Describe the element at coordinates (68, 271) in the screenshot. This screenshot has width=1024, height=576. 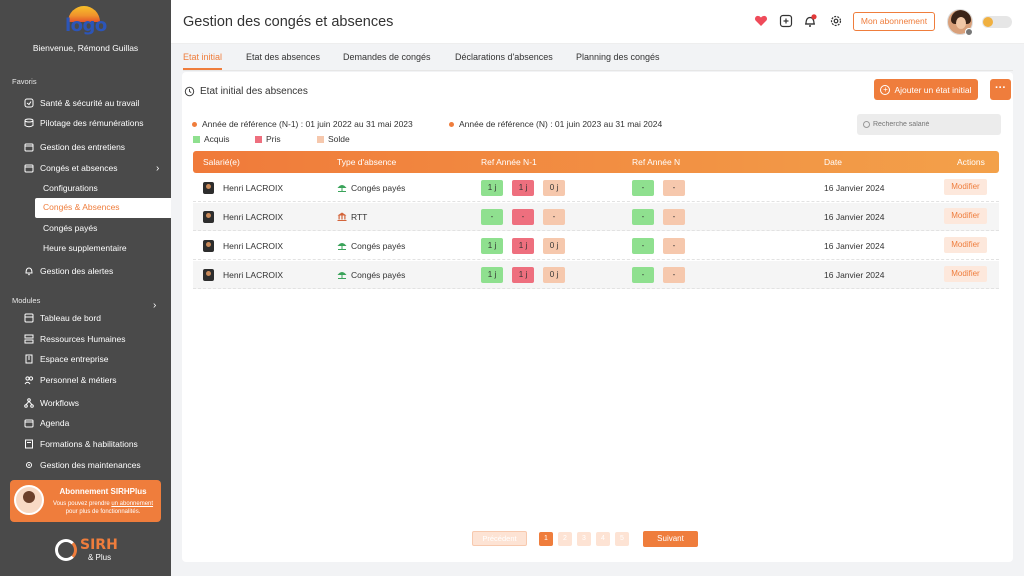
I see `sidebar-item-alertes: Gestion des alertes` at that location.